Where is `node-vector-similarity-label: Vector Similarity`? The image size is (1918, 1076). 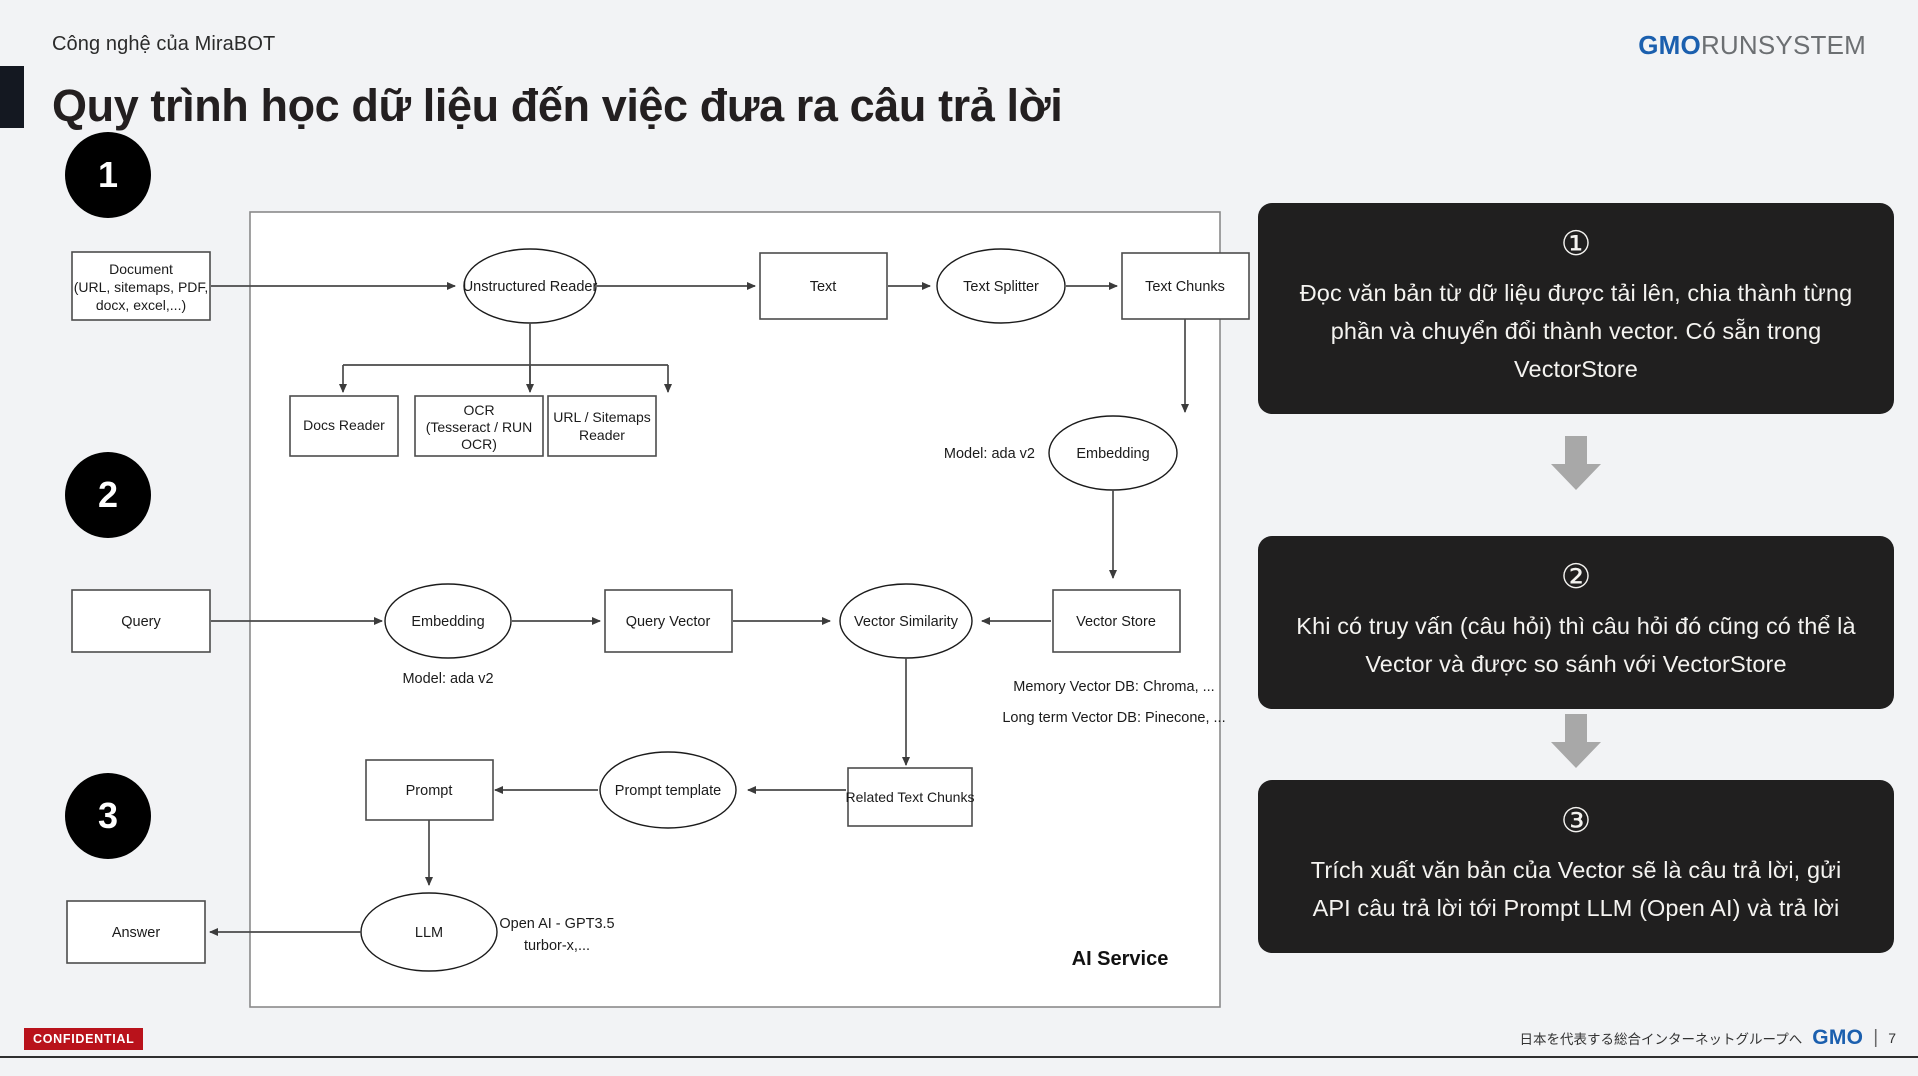 node-vector-similarity-label: Vector Similarity is located at coordinates (906, 622).